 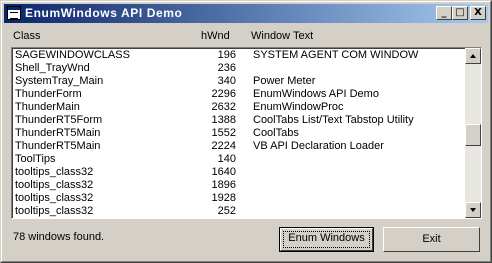 I want to click on row-window-text-cell: CoolTabs List/Text Tabstop Utility, so click(x=333, y=120).